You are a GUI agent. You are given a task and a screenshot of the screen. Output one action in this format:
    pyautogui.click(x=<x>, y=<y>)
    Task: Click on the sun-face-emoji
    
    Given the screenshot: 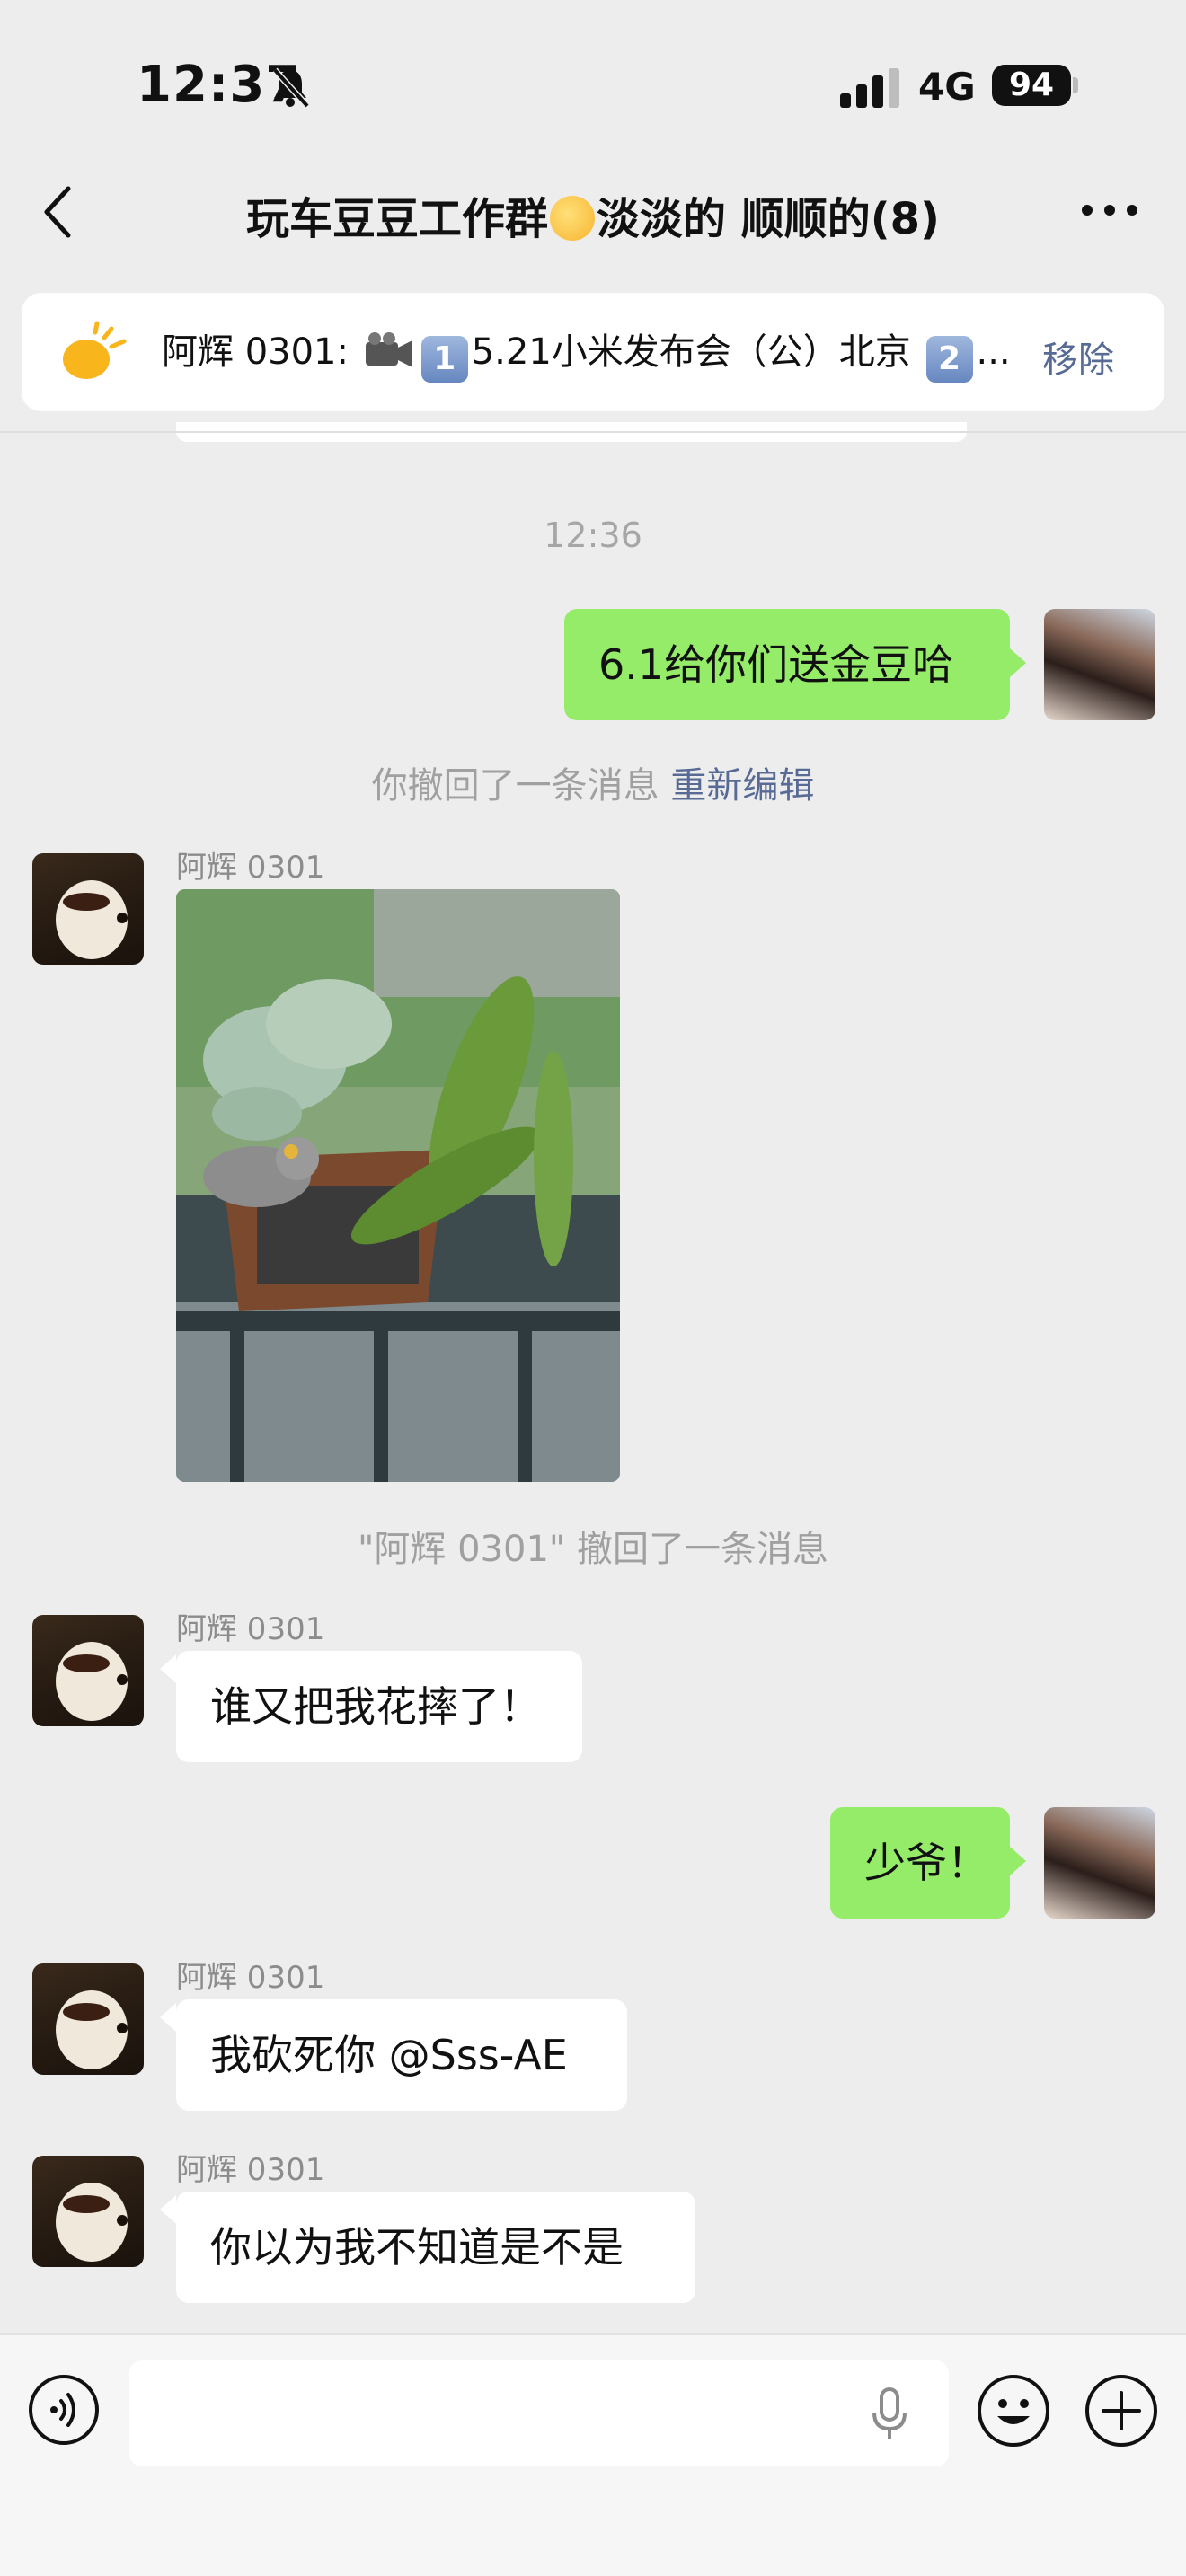 What is the action you would take?
    pyautogui.click(x=572, y=218)
    